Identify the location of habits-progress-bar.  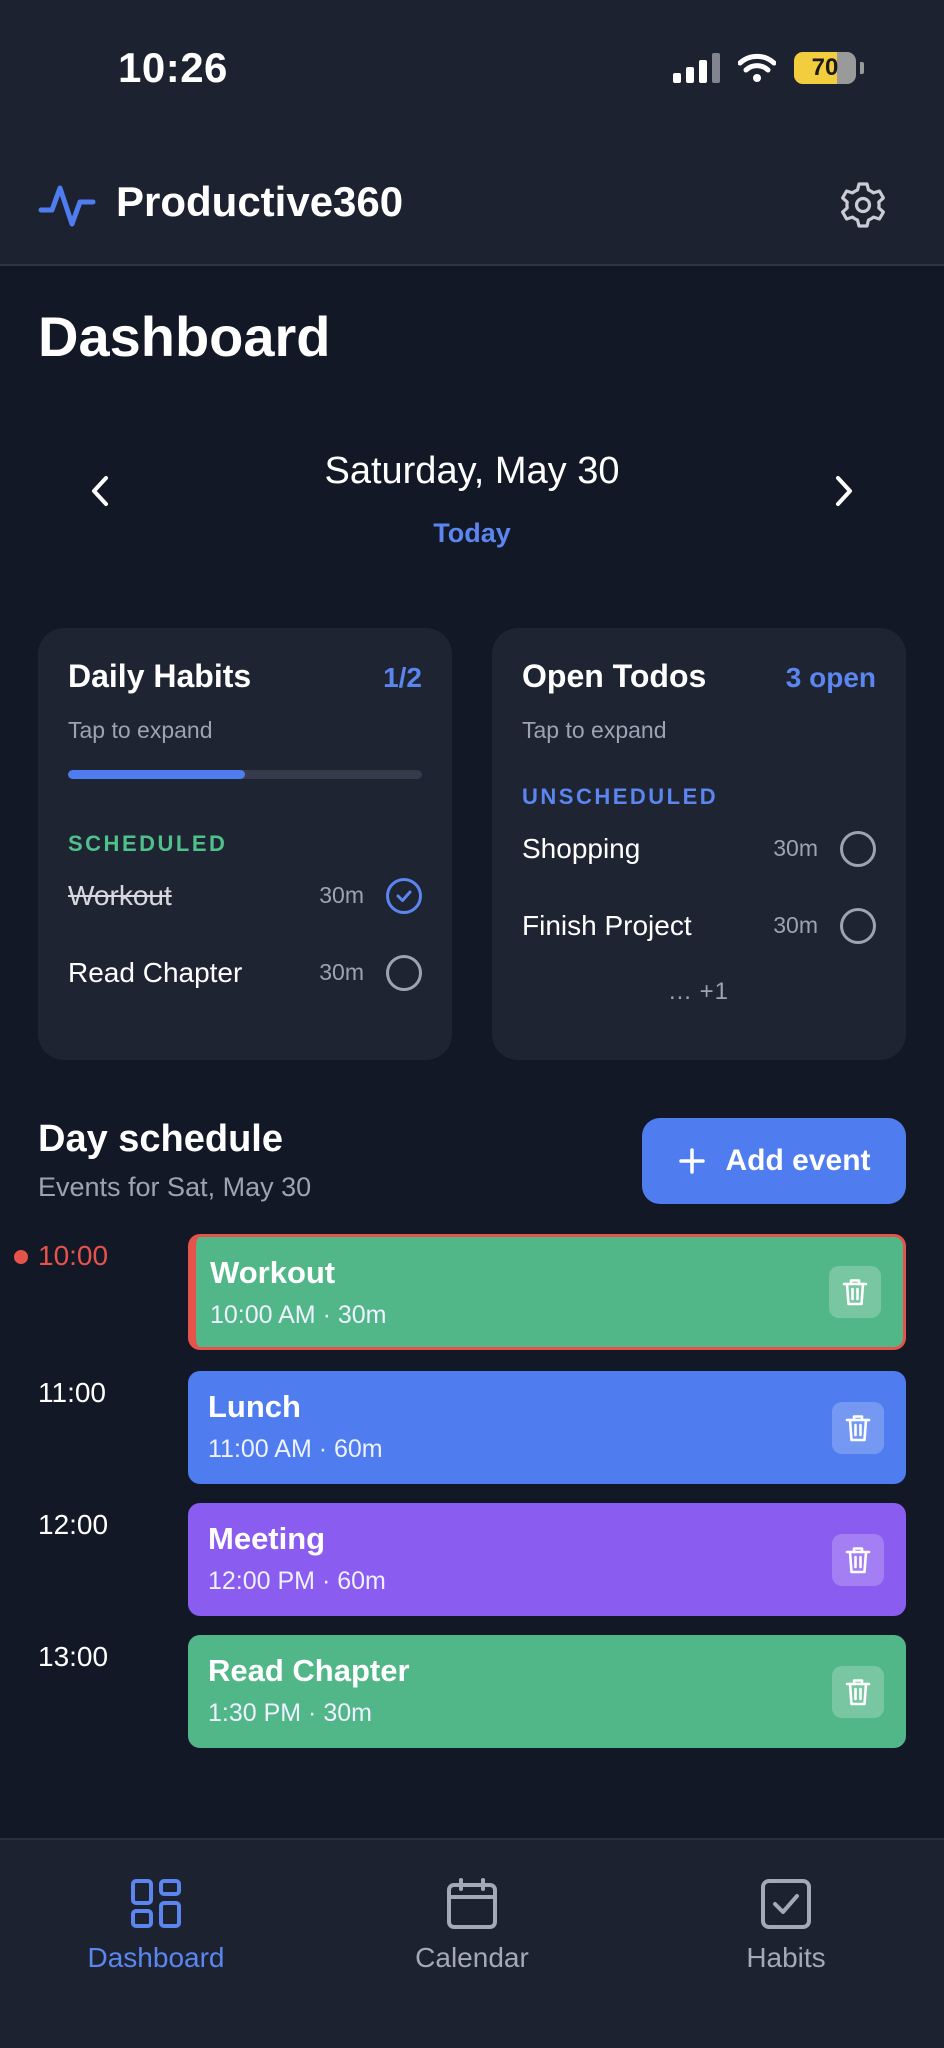
(245, 774).